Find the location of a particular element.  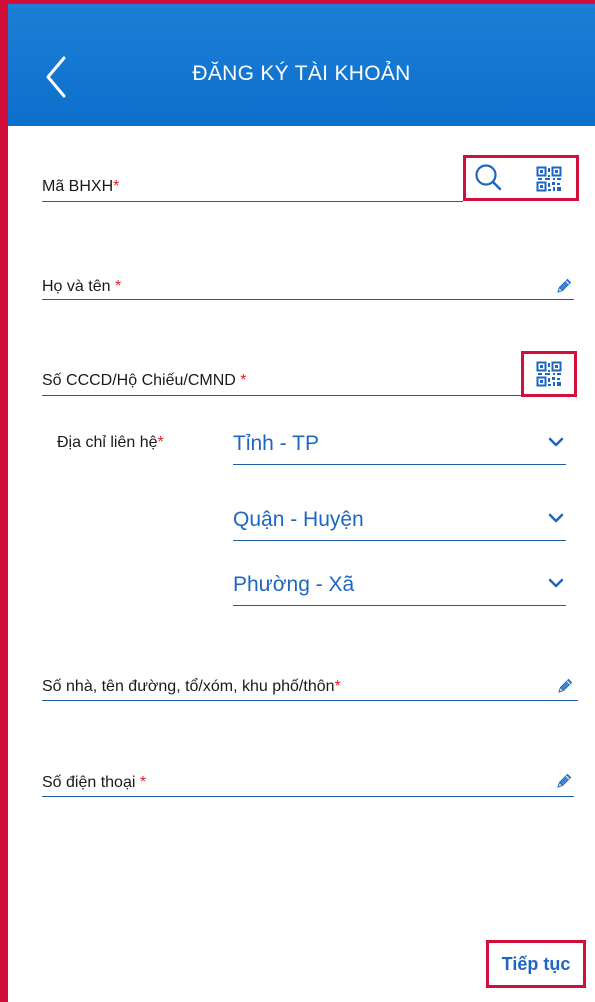

ward-select: Phường - Xã is located at coordinates (399, 585).